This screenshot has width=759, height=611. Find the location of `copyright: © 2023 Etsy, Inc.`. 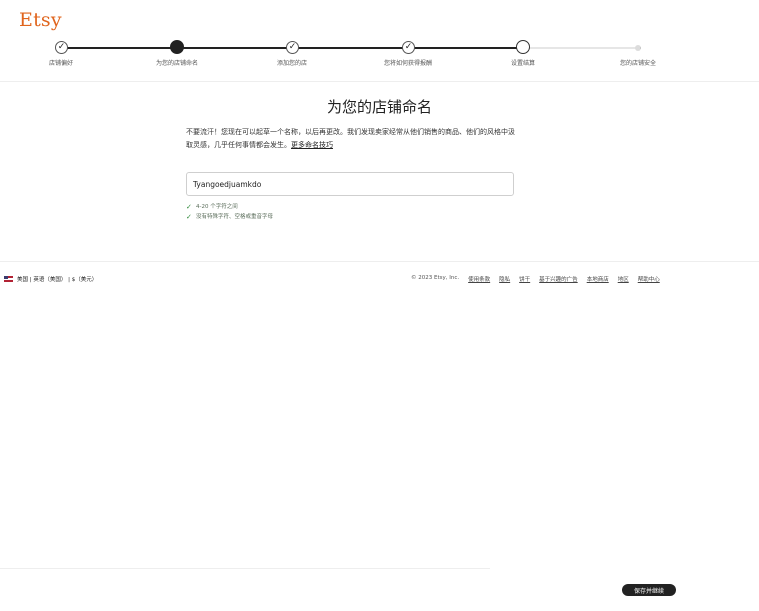

copyright: © 2023 Etsy, Inc. is located at coordinates (435, 278).